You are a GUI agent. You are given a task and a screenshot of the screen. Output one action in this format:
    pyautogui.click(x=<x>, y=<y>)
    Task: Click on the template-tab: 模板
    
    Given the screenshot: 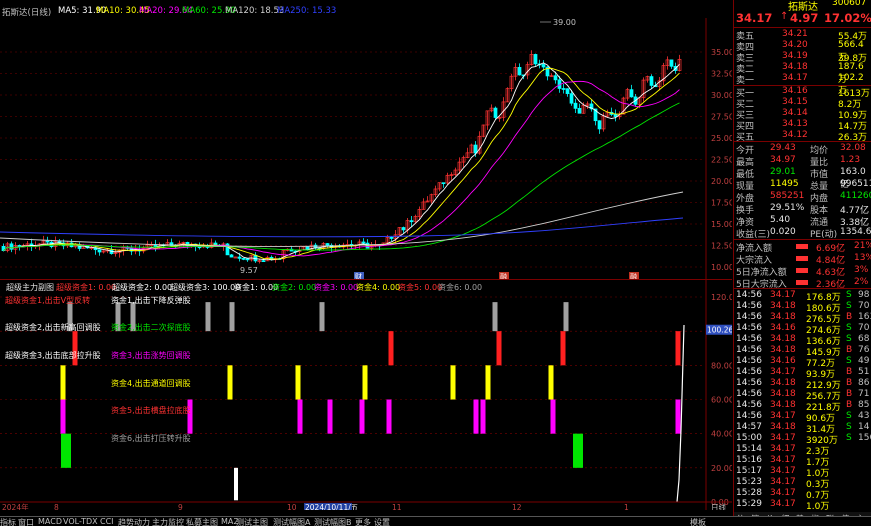 What is the action you would take?
    pyautogui.click(x=698, y=521)
    